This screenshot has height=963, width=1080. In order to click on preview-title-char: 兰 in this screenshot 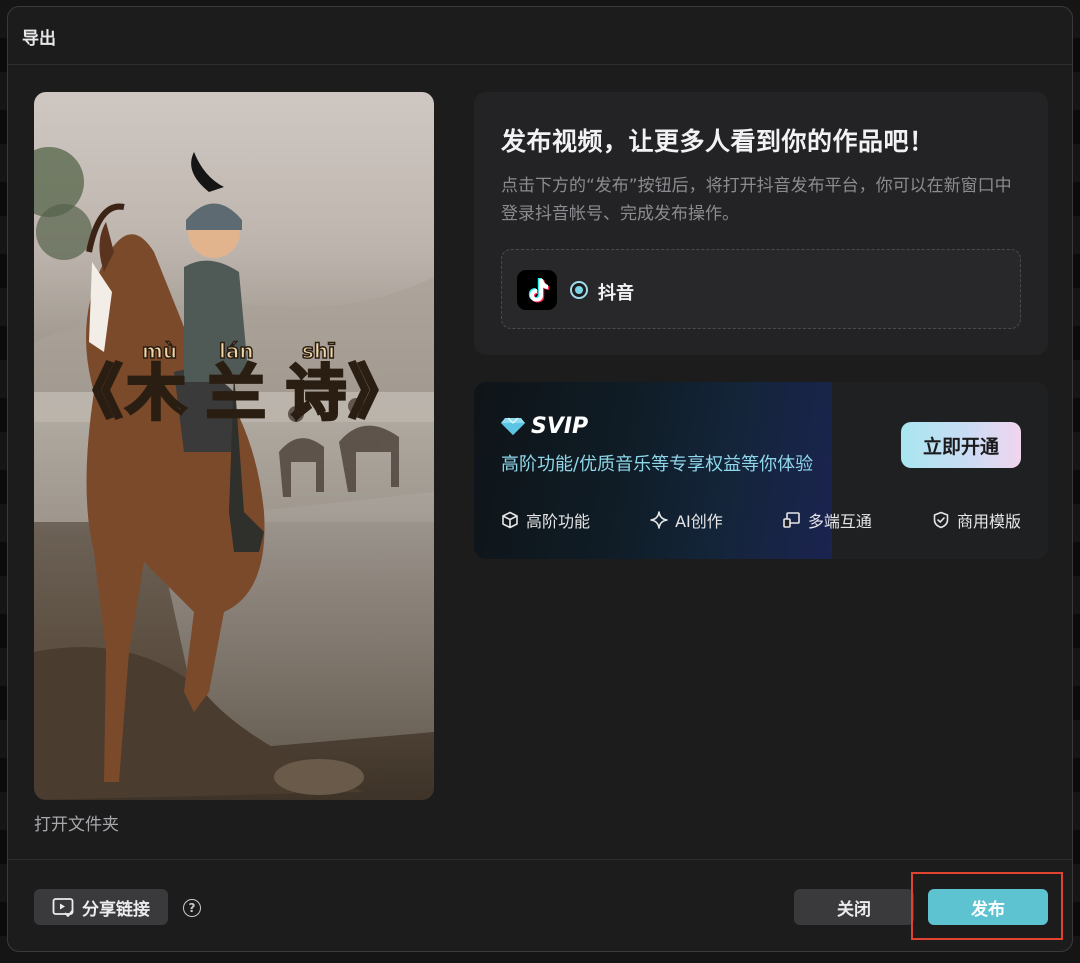, I will do `click(236, 394)`.